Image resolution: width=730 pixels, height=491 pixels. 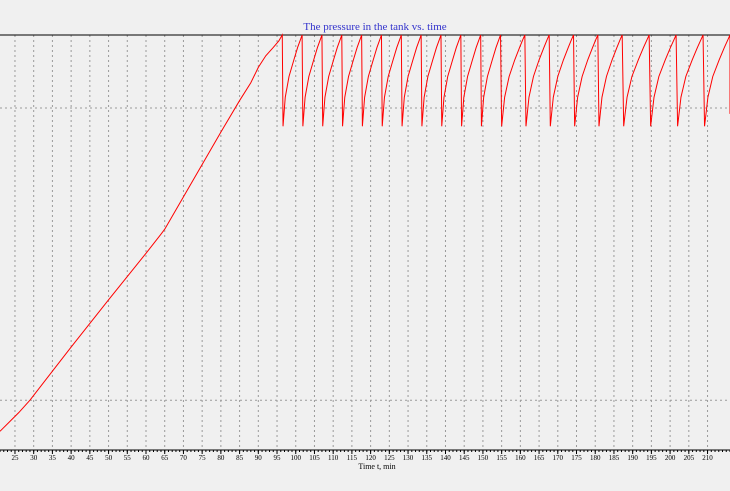 I want to click on x-tick-label: 185, so click(x=614, y=458).